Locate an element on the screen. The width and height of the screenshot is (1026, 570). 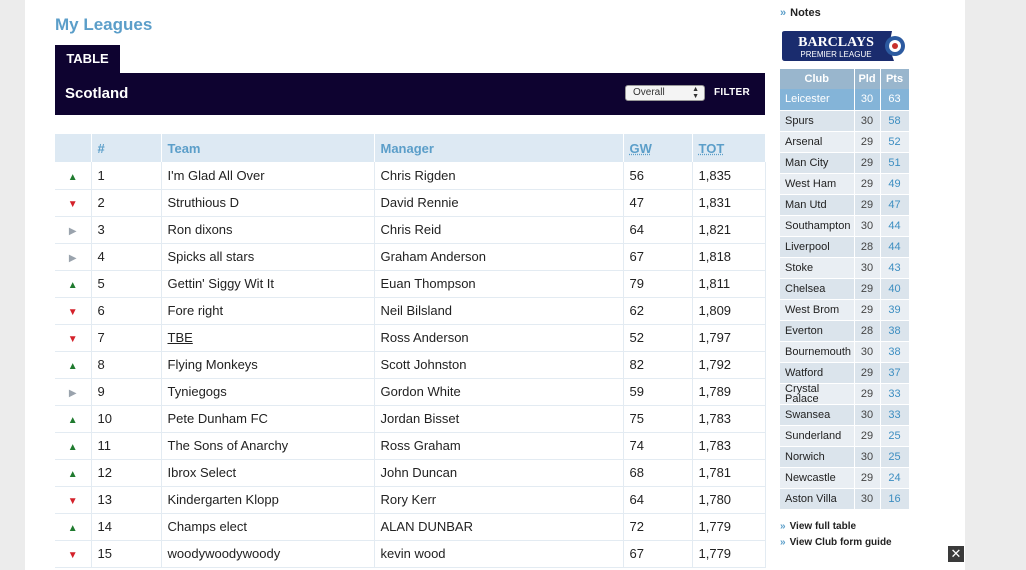
list-item: Stoke 30 43 is located at coordinates (845, 268).